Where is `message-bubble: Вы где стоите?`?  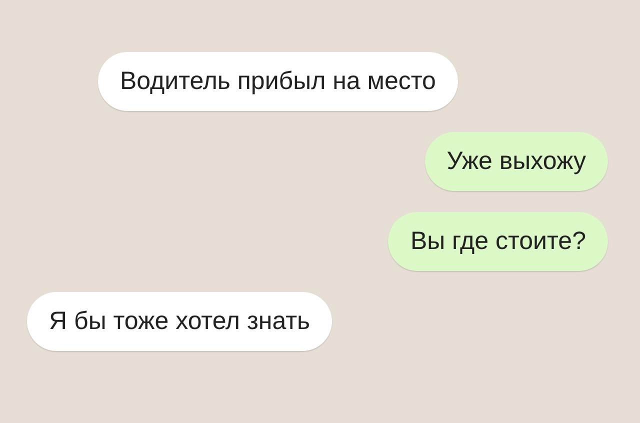
message-bubble: Вы где стоите? is located at coordinates (498, 241).